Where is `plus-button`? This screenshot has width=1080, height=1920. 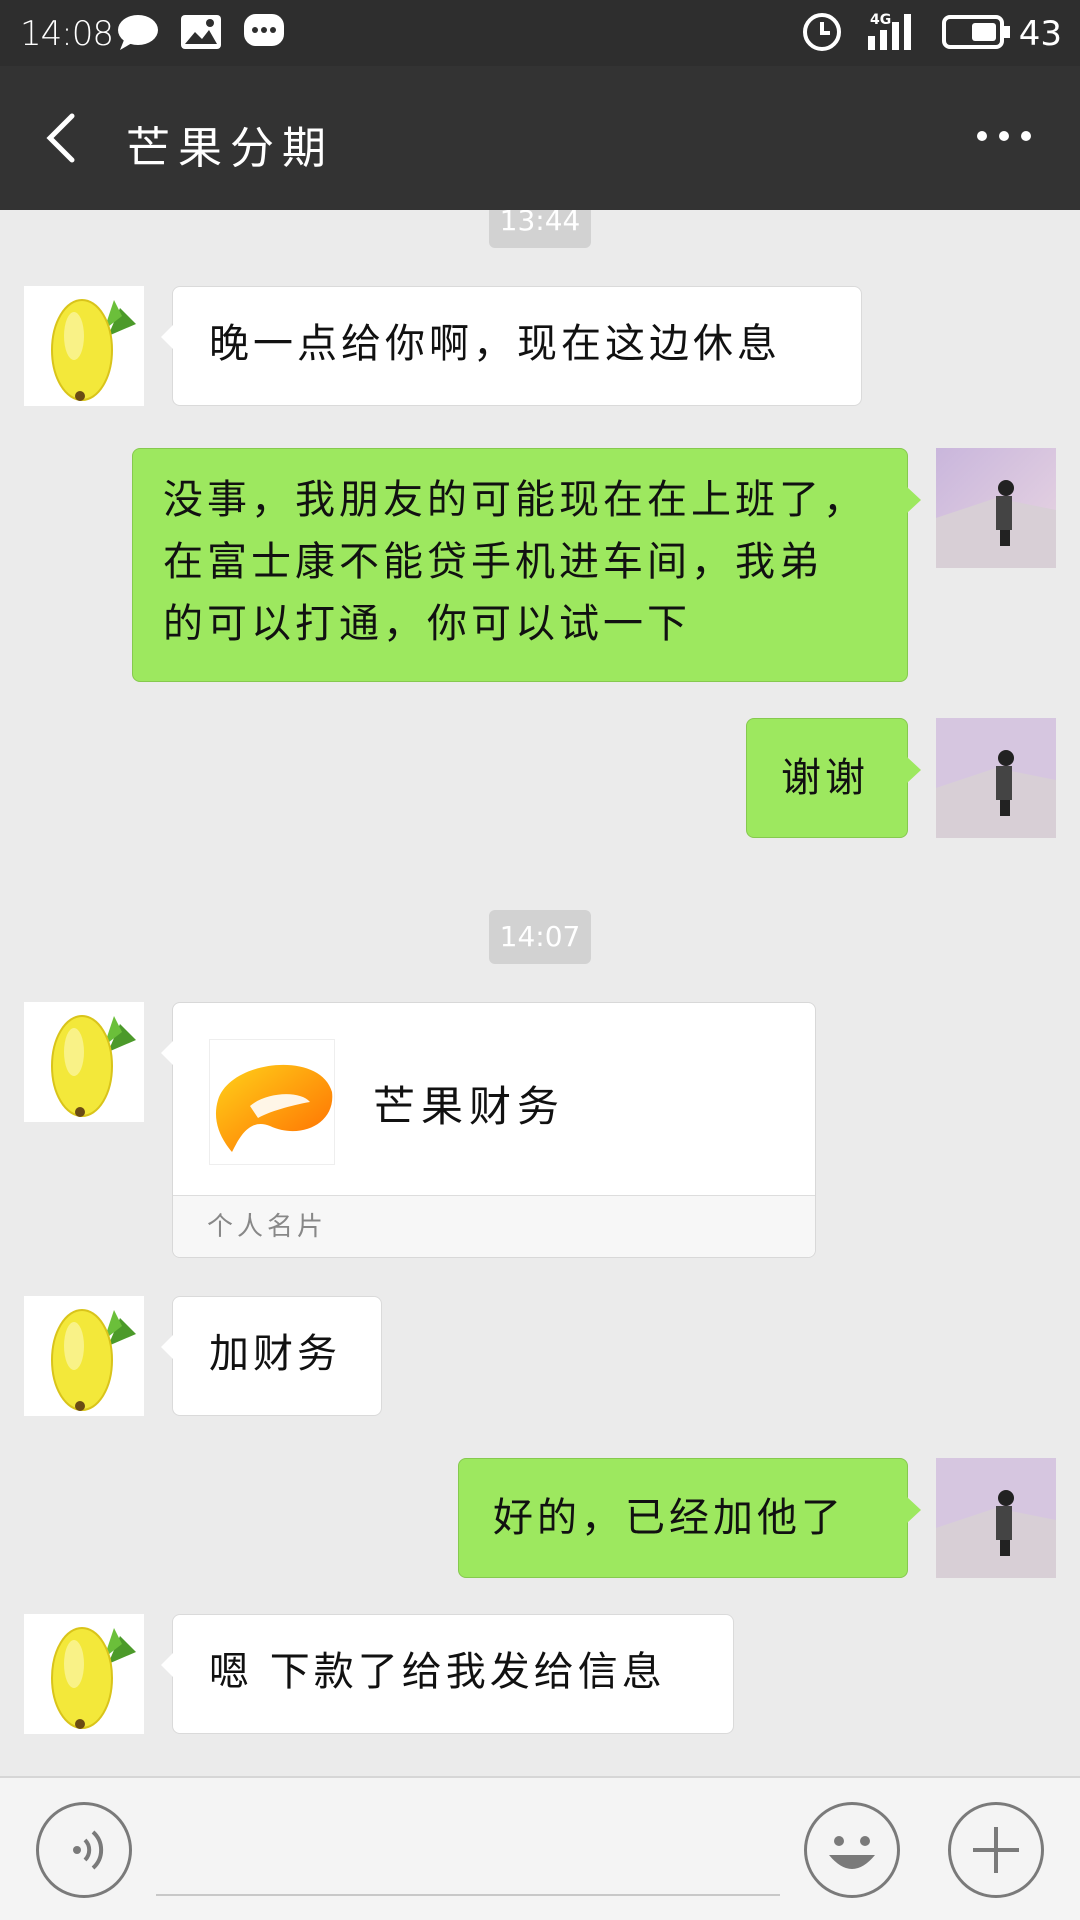 plus-button is located at coordinates (996, 1850).